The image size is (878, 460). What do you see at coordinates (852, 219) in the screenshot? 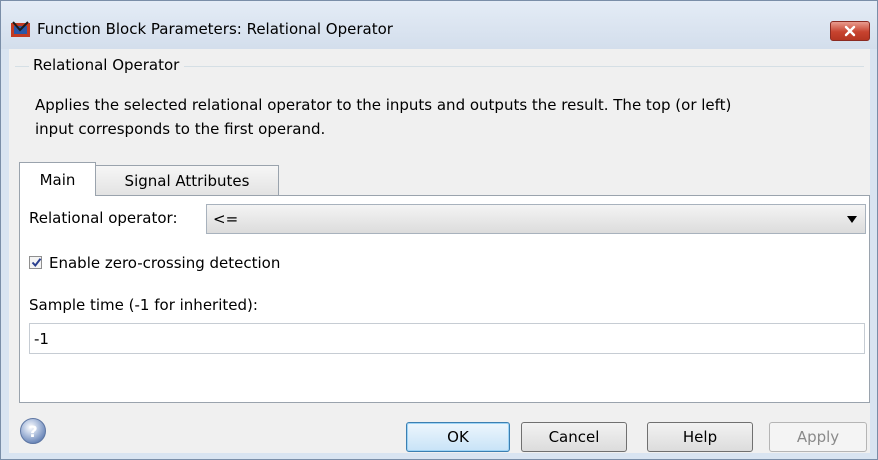
I see `chevron-down-icon` at bounding box center [852, 219].